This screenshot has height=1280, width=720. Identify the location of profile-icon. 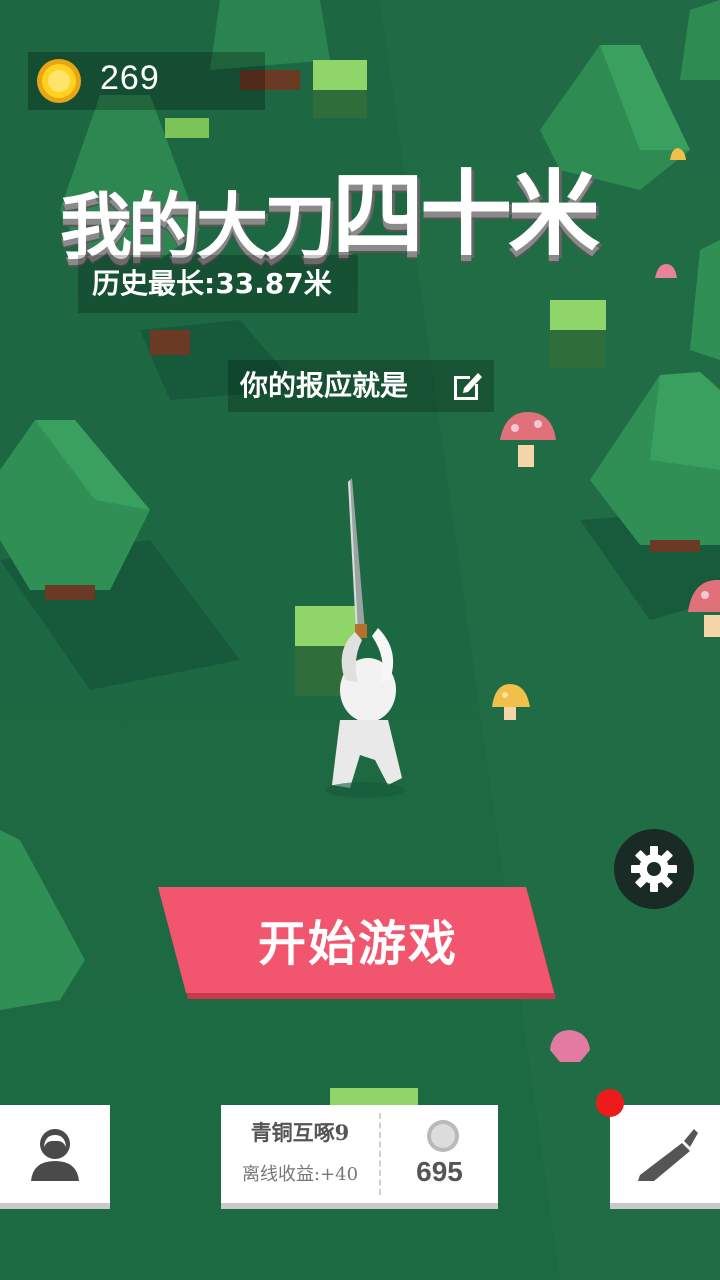
(55, 1155).